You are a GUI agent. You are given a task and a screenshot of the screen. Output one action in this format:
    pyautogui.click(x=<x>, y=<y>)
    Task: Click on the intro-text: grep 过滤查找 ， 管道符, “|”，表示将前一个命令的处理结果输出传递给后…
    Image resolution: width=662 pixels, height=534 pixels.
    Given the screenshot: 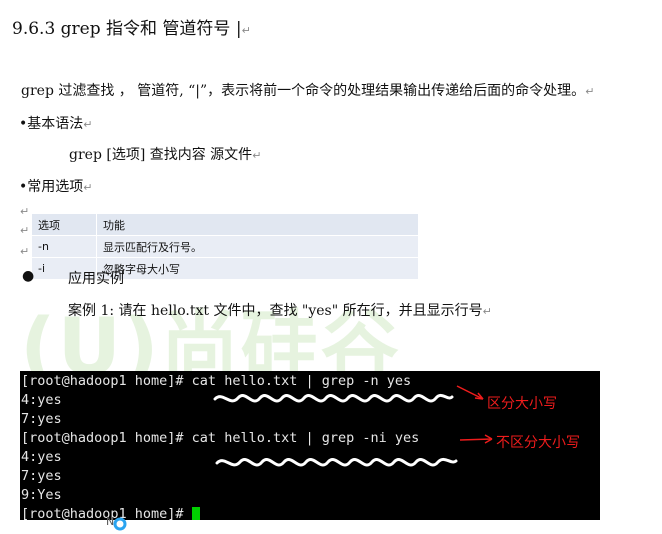 What is the action you would take?
    pyautogui.click(x=303, y=91)
    